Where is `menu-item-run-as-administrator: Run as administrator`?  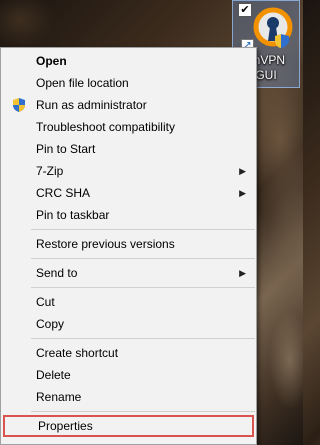 menu-item-run-as-administrator: Run as administrator is located at coordinates (128, 105).